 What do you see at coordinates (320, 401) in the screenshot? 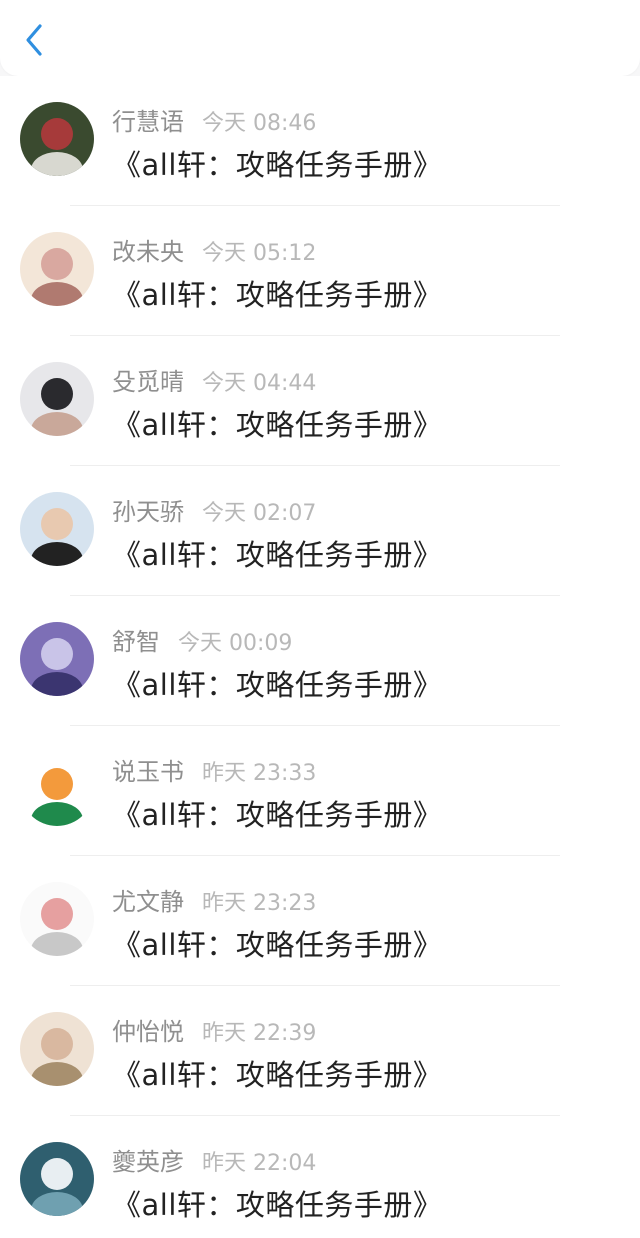
I see `list-item: 殳觅晴 今天 04:44 《all轩：攻略任务手册》` at bounding box center [320, 401].